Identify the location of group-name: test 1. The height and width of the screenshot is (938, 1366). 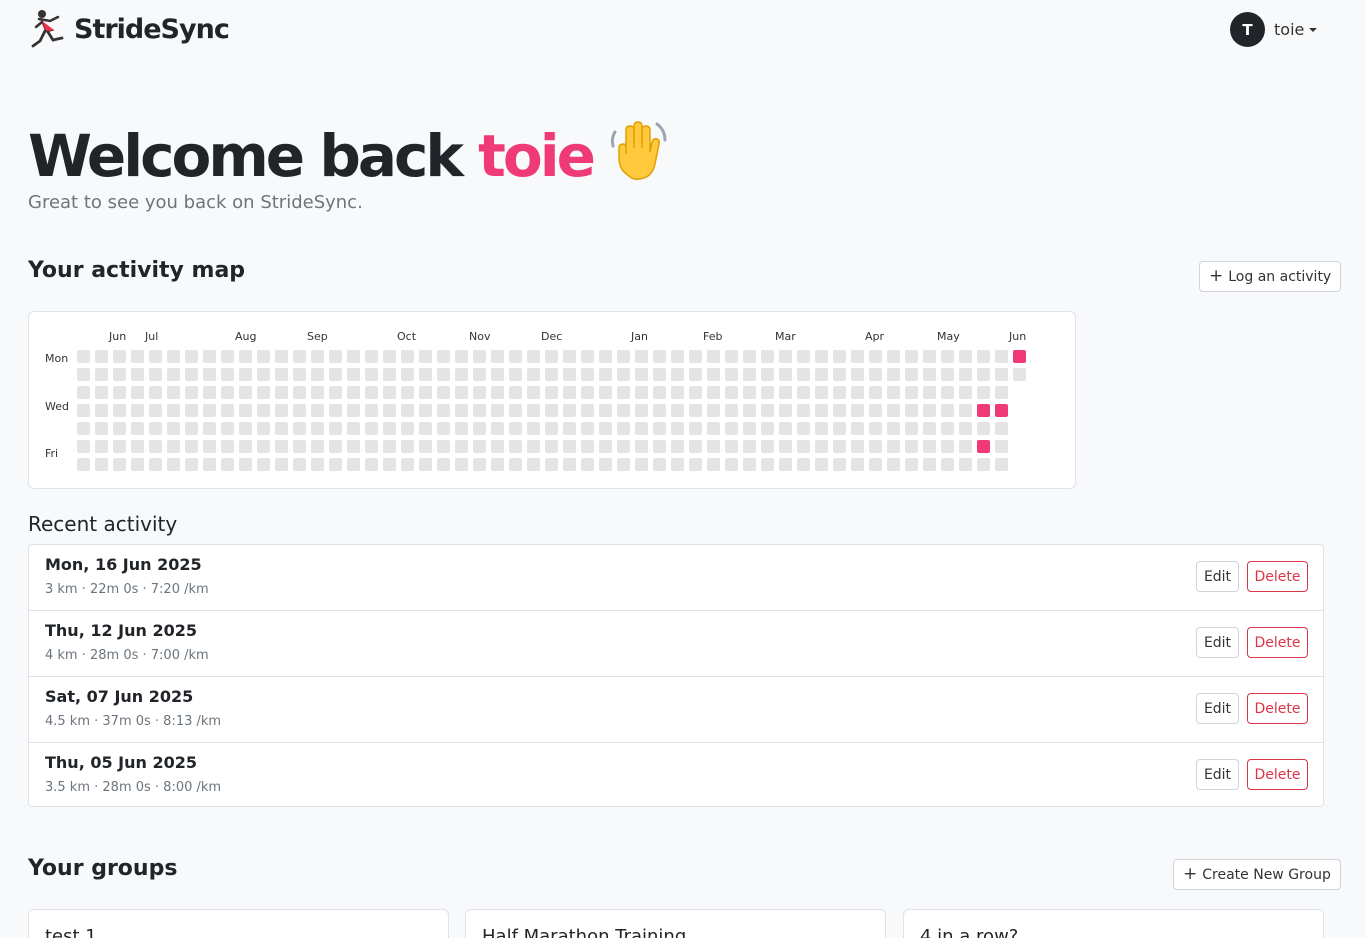
(71, 932).